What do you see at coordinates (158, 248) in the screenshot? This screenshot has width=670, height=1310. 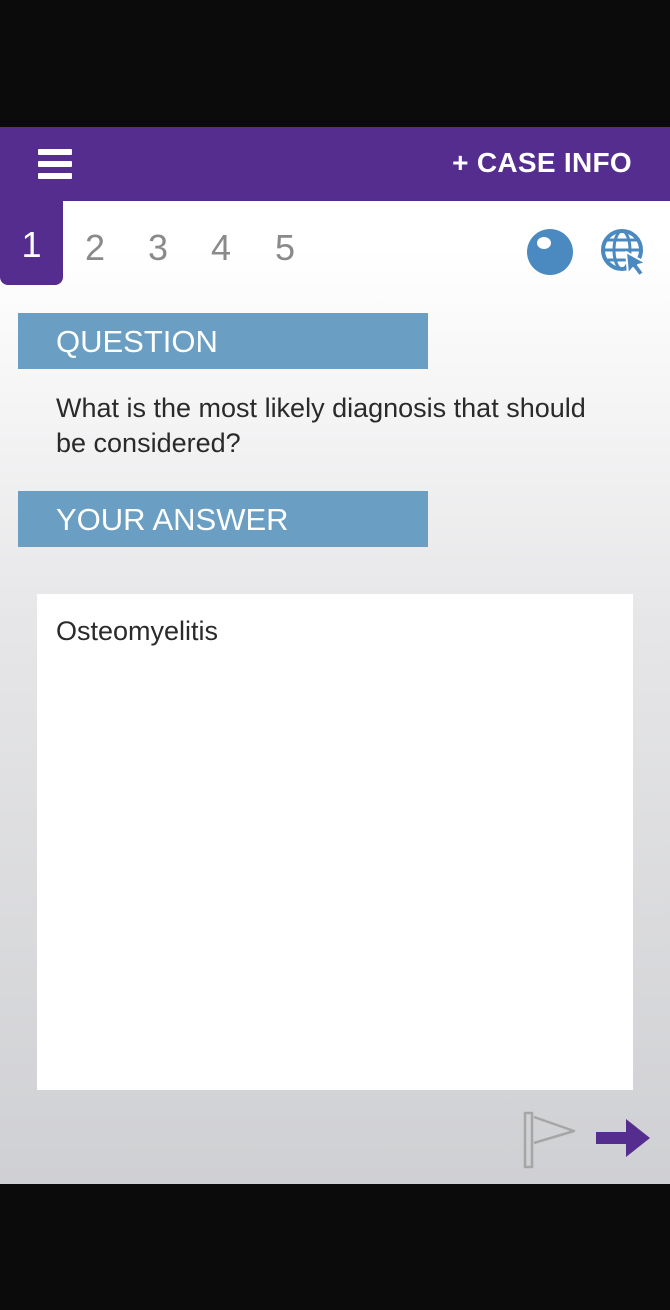 I see `tab-3: 3` at bounding box center [158, 248].